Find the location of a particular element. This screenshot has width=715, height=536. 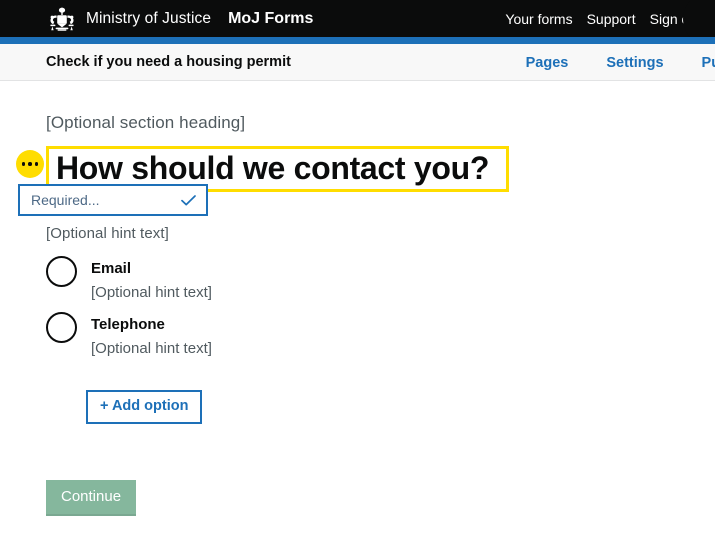

tab-publish: Publi is located at coordinates (708, 63).